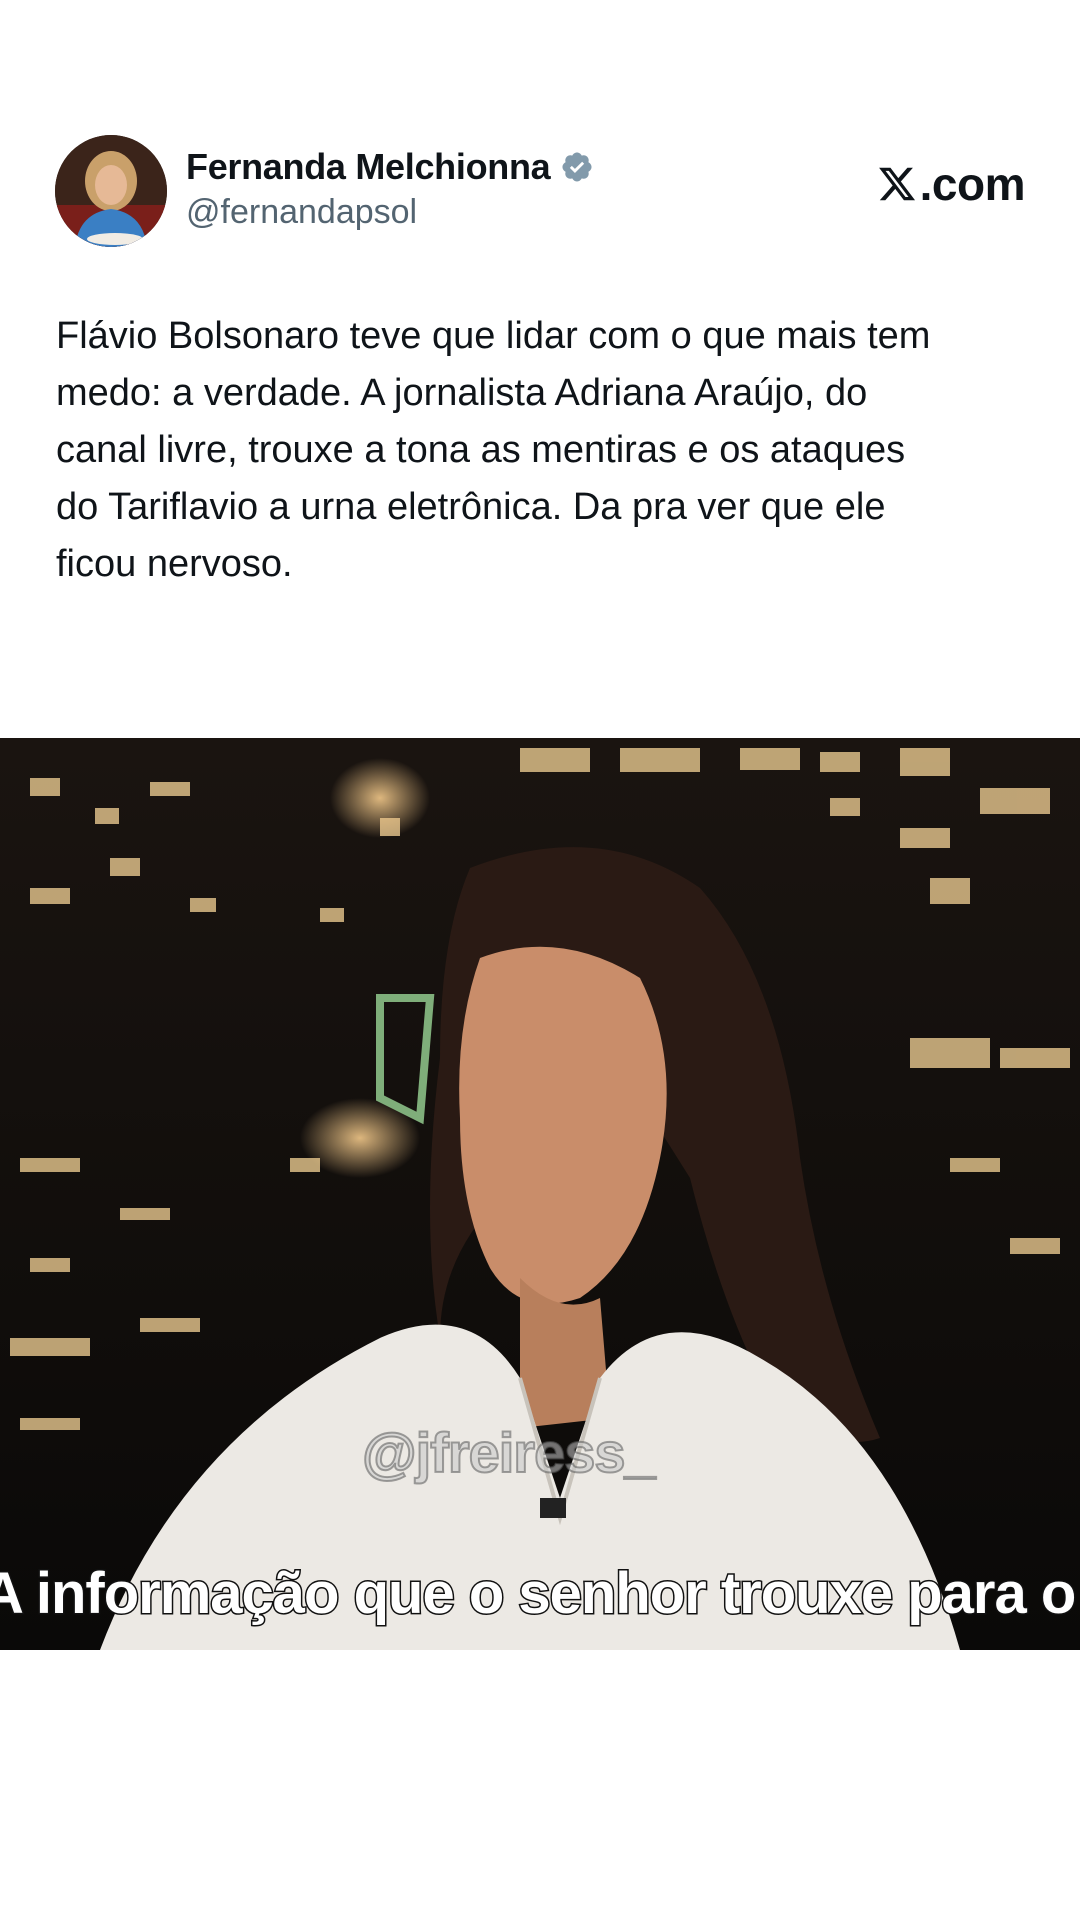 This screenshot has width=1080, height=1920. I want to click on x-brand-label: .com, so click(951, 184).